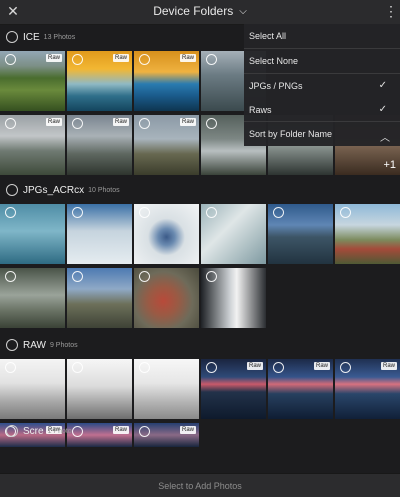 The height and width of the screenshot is (497, 400). Describe the element at coordinates (322, 134) in the screenshot. I see `menu-item-sort-folder-name: Sort by Folder Name ︿` at that location.